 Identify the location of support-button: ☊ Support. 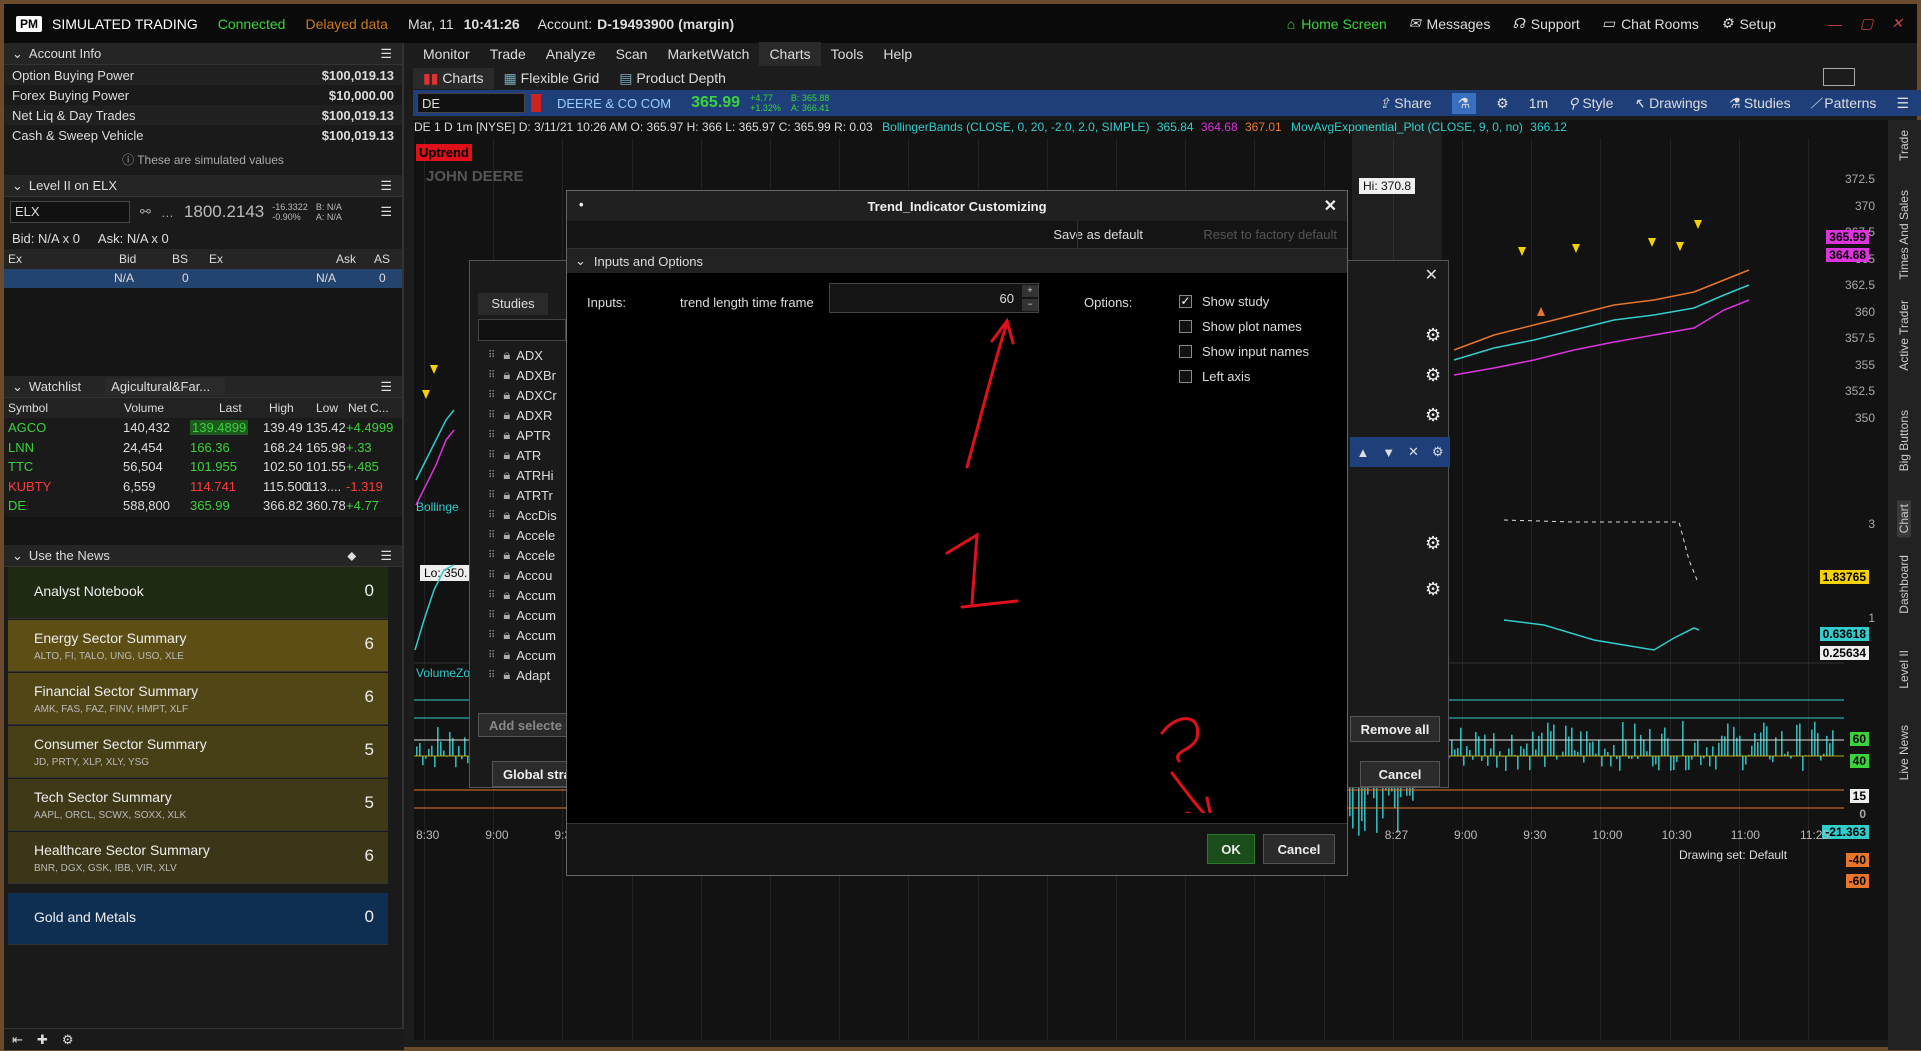
(1545, 23).